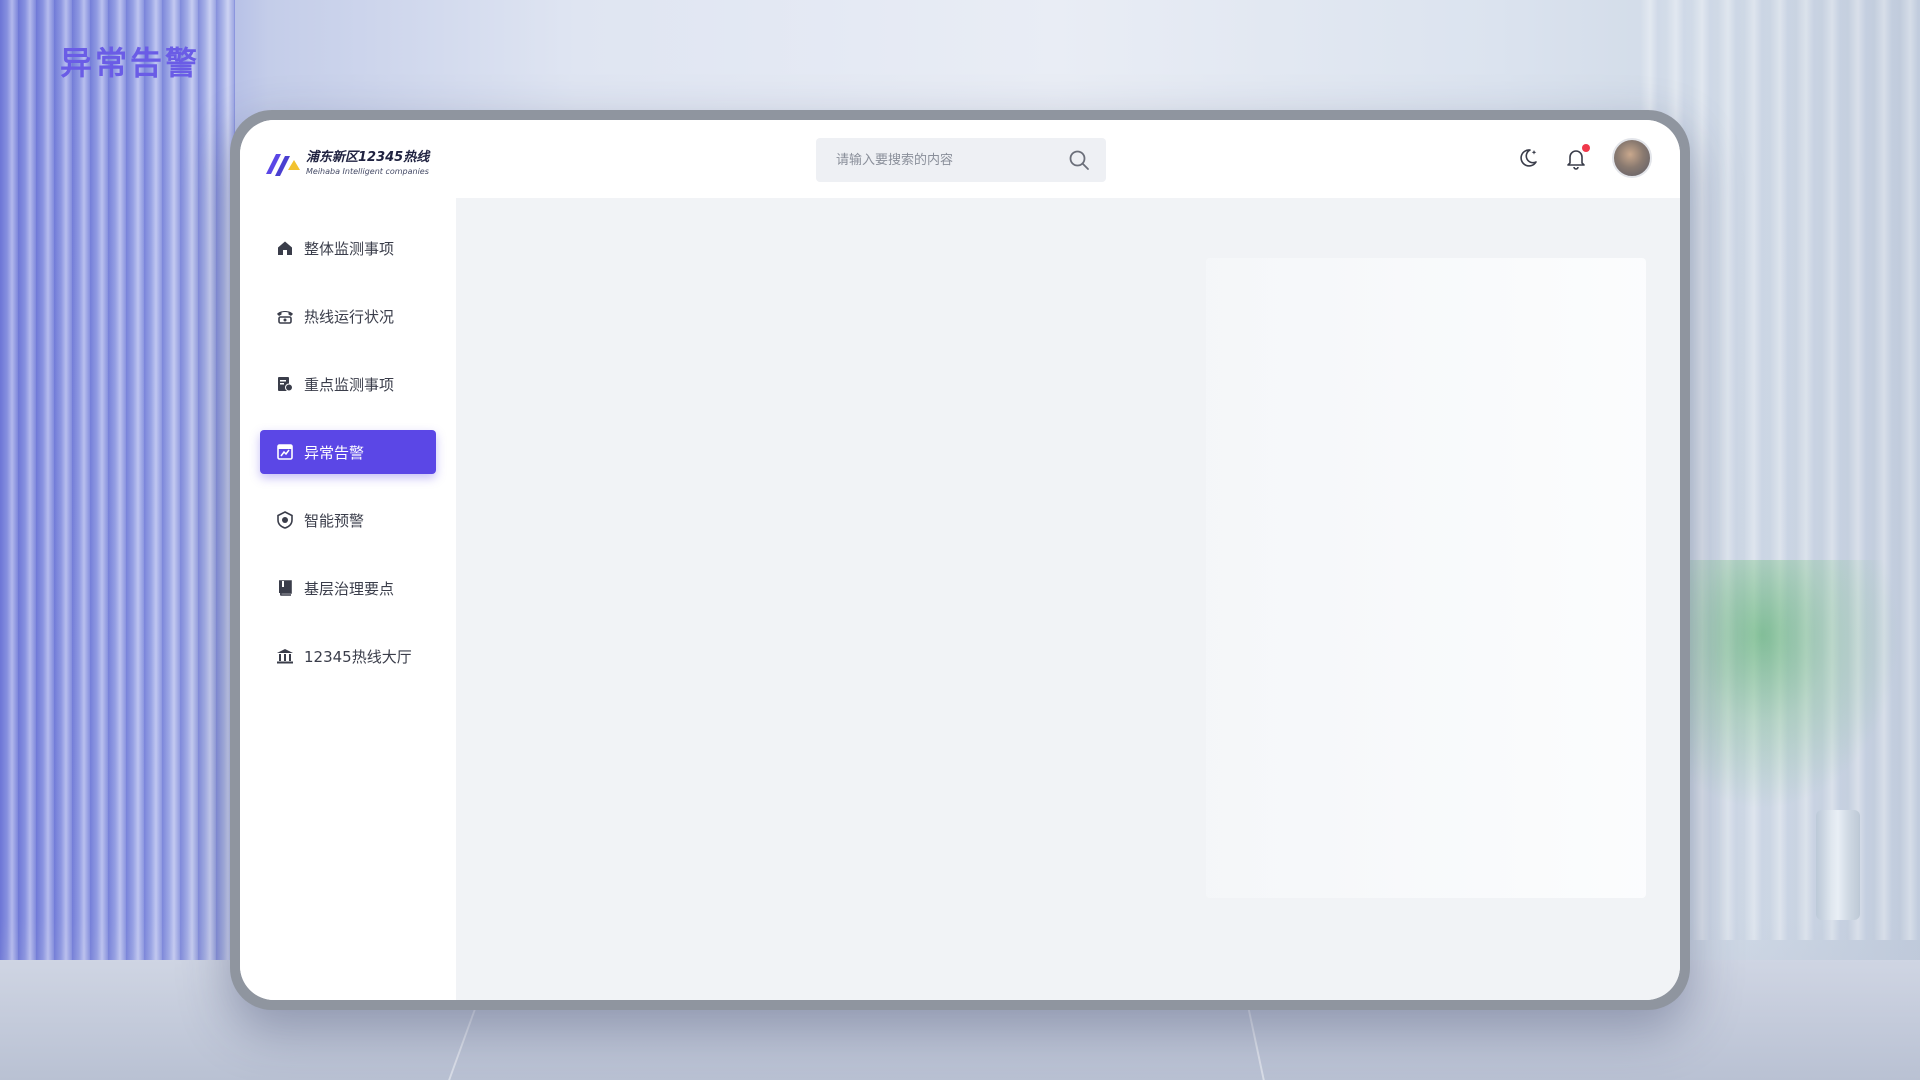  Describe the element at coordinates (334, 452) in the screenshot. I see `sidebar-item-label: 异常告警` at that location.